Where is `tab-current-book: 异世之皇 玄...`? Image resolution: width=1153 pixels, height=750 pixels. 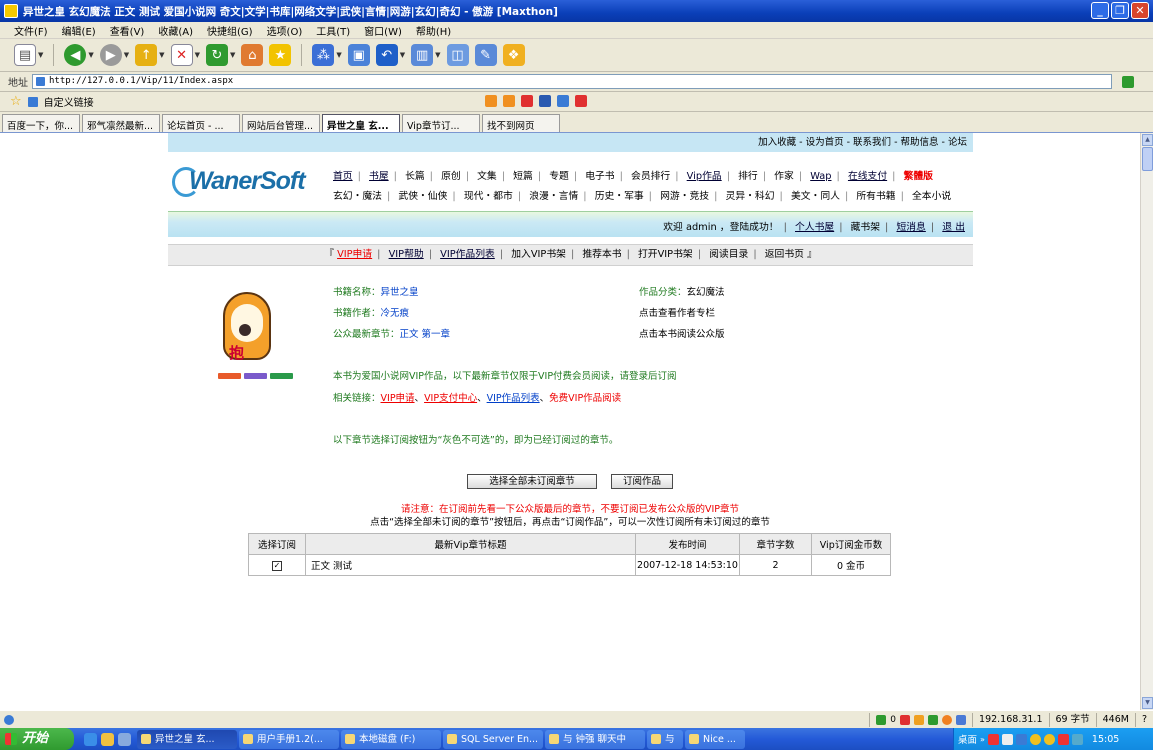 tab-current-book: 异世之皇 玄... is located at coordinates (361, 123).